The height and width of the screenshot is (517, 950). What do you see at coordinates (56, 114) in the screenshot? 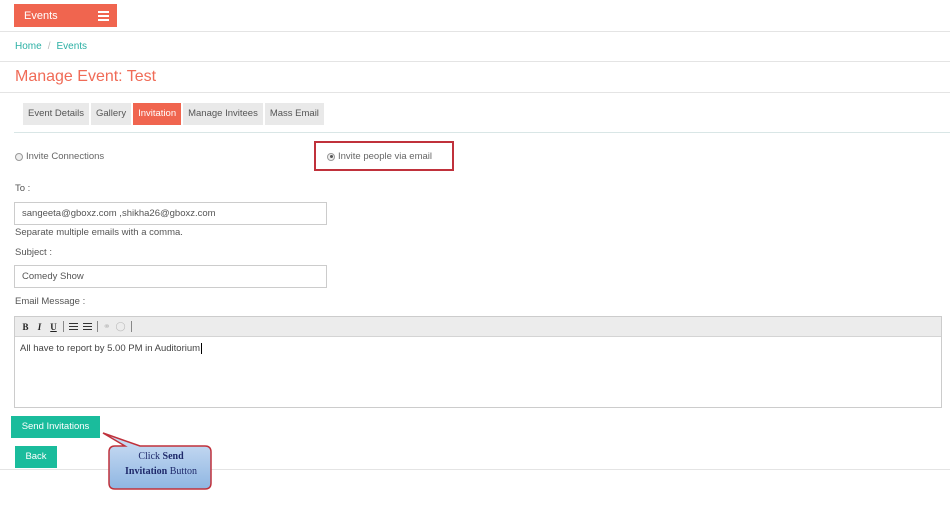
I see `tab-event-details: Event Details` at bounding box center [56, 114].